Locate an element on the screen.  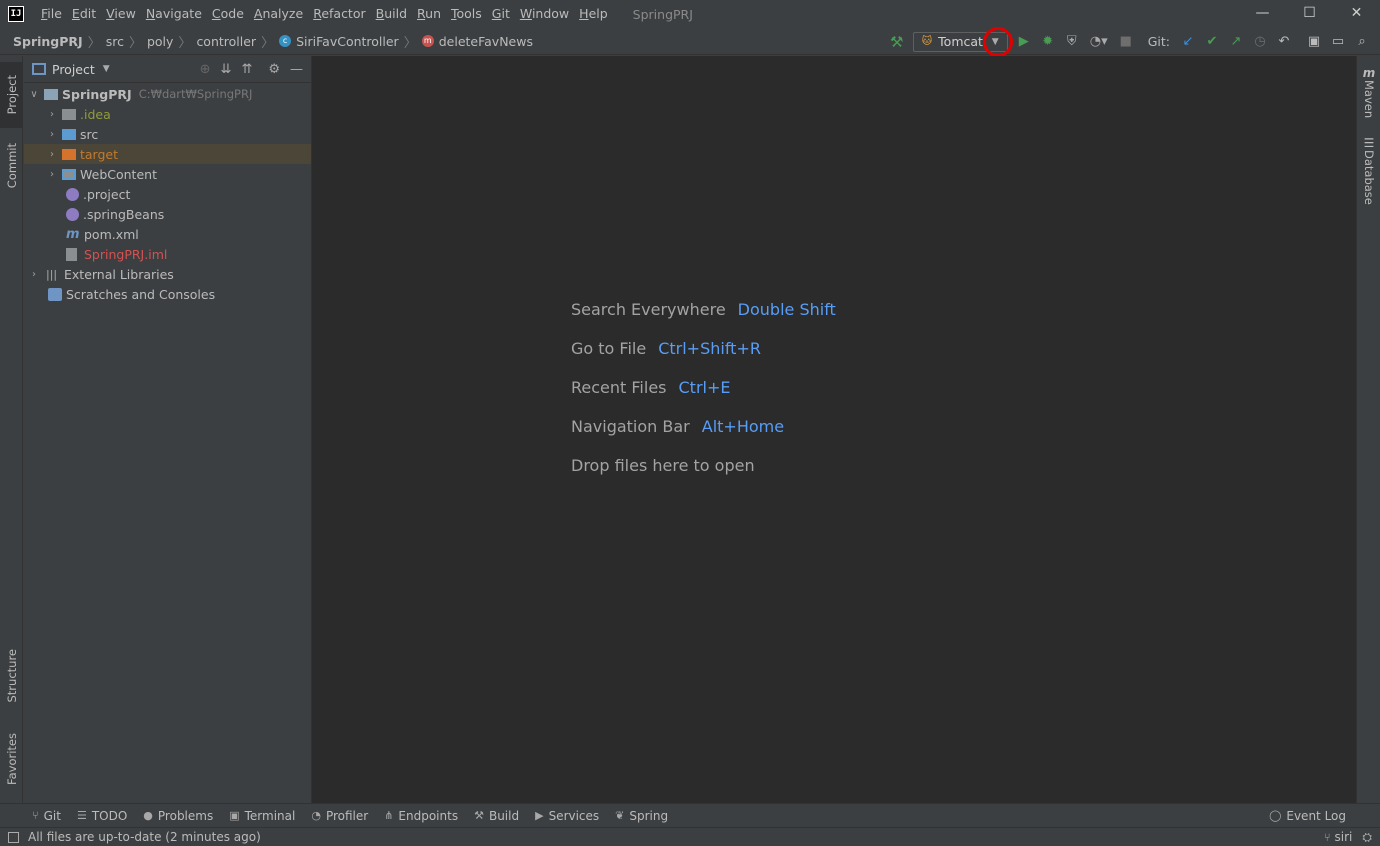
menu-code: Code is located at coordinates (228, 14).